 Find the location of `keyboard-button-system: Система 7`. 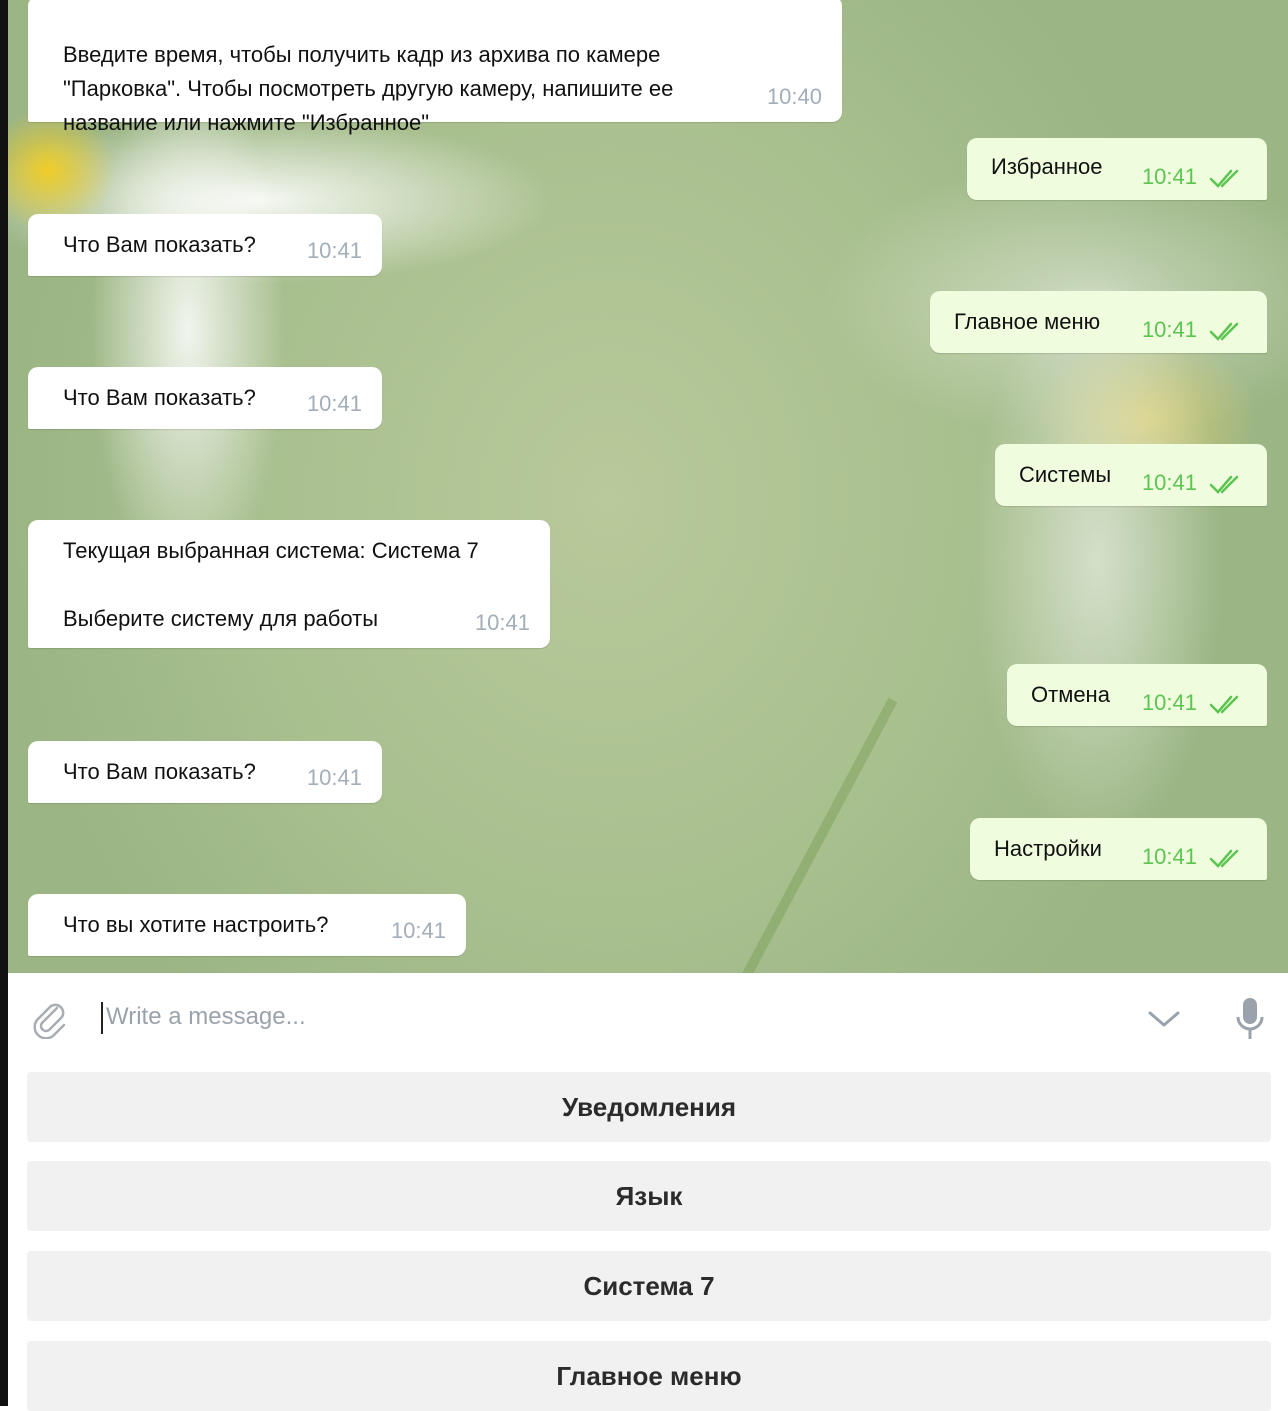

keyboard-button-system: Система 7 is located at coordinates (649, 1286).